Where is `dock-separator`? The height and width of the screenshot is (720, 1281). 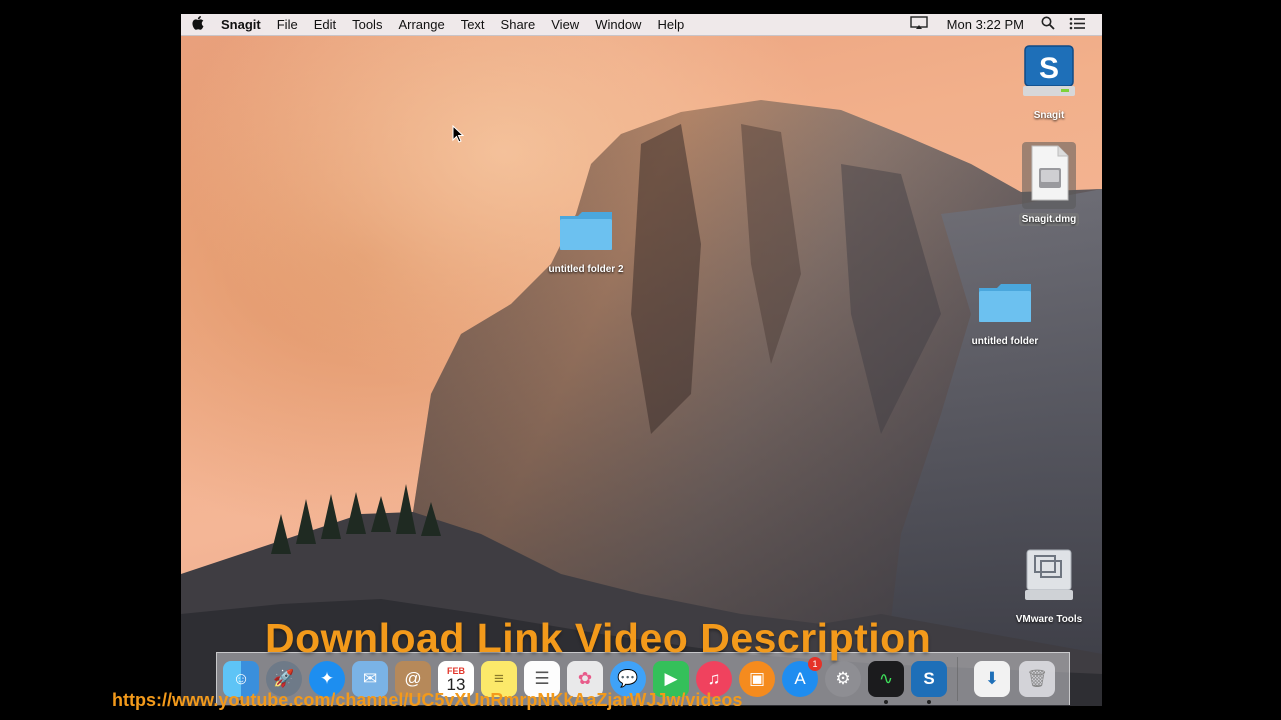 dock-separator is located at coordinates (957, 679).